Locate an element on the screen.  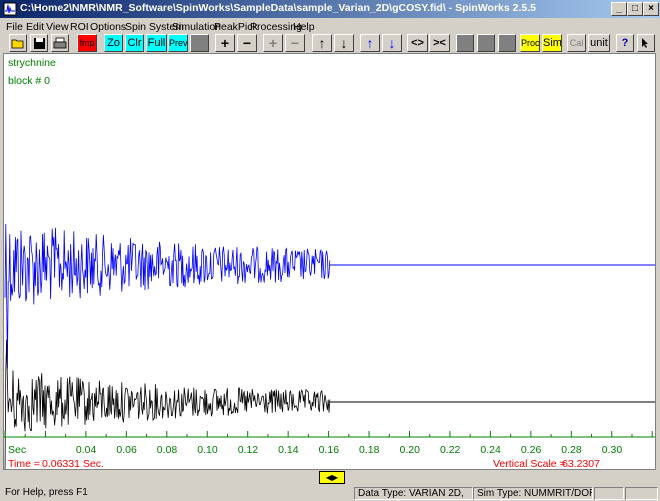
pointer-help-icon is located at coordinates (645, 43).